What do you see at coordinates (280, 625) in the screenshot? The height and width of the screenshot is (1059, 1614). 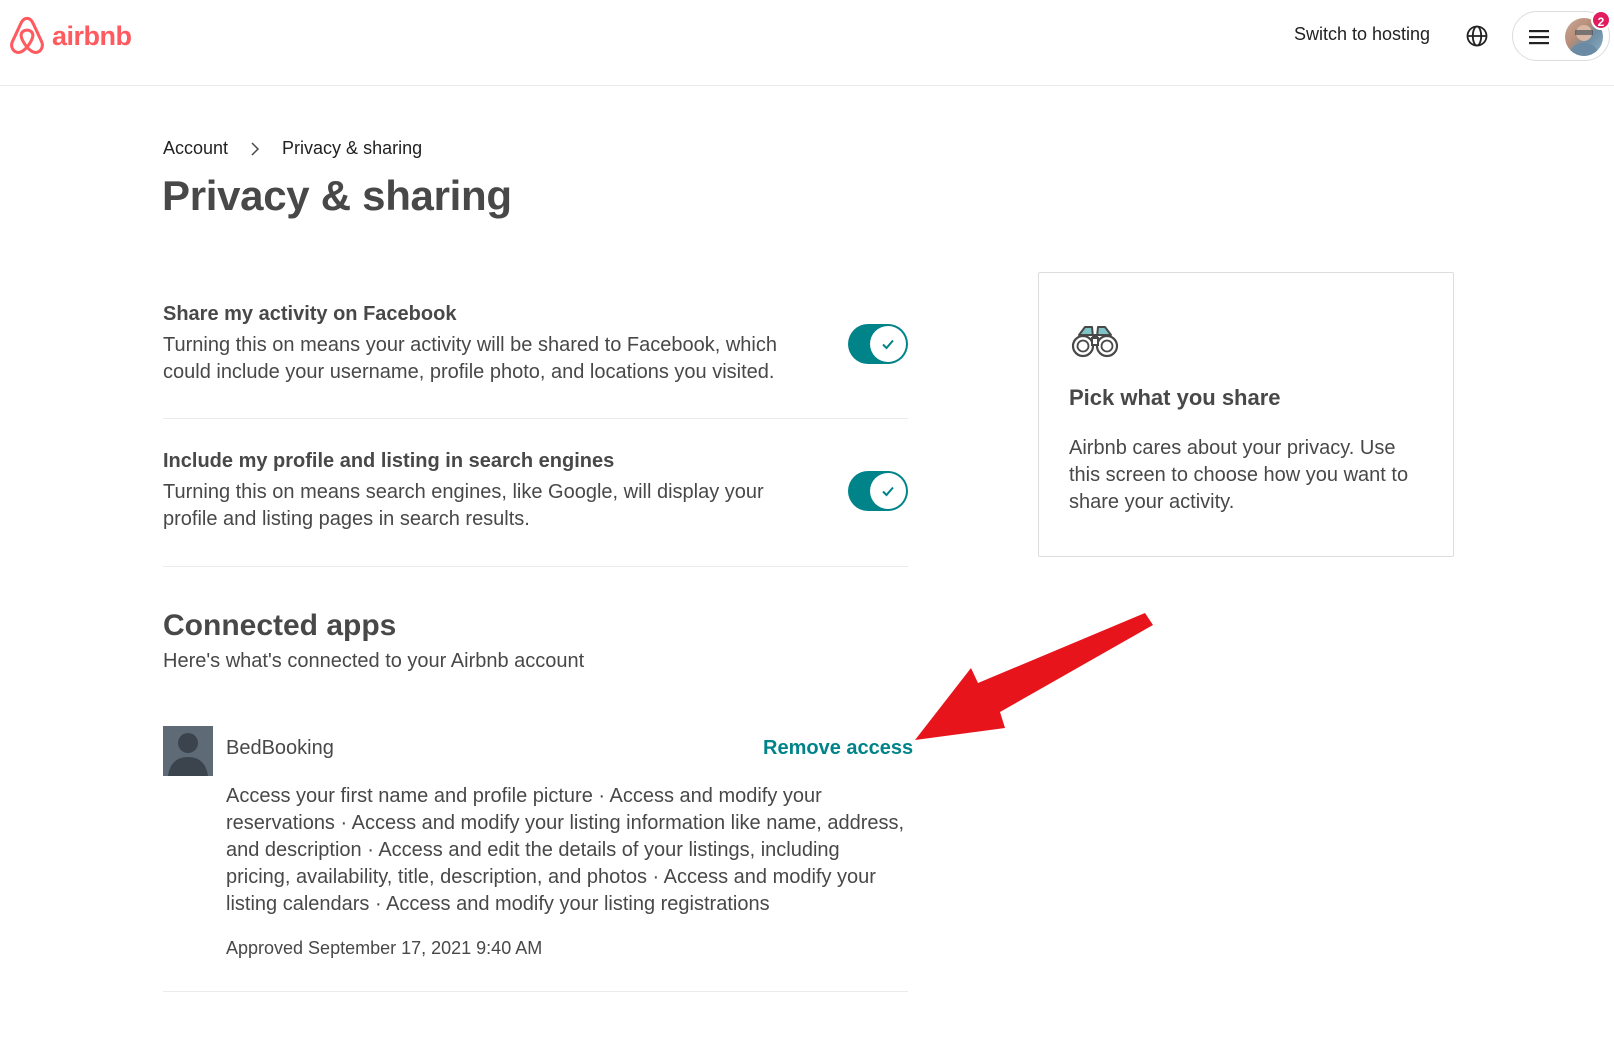 I see `connected-apps-title: Connected apps` at bounding box center [280, 625].